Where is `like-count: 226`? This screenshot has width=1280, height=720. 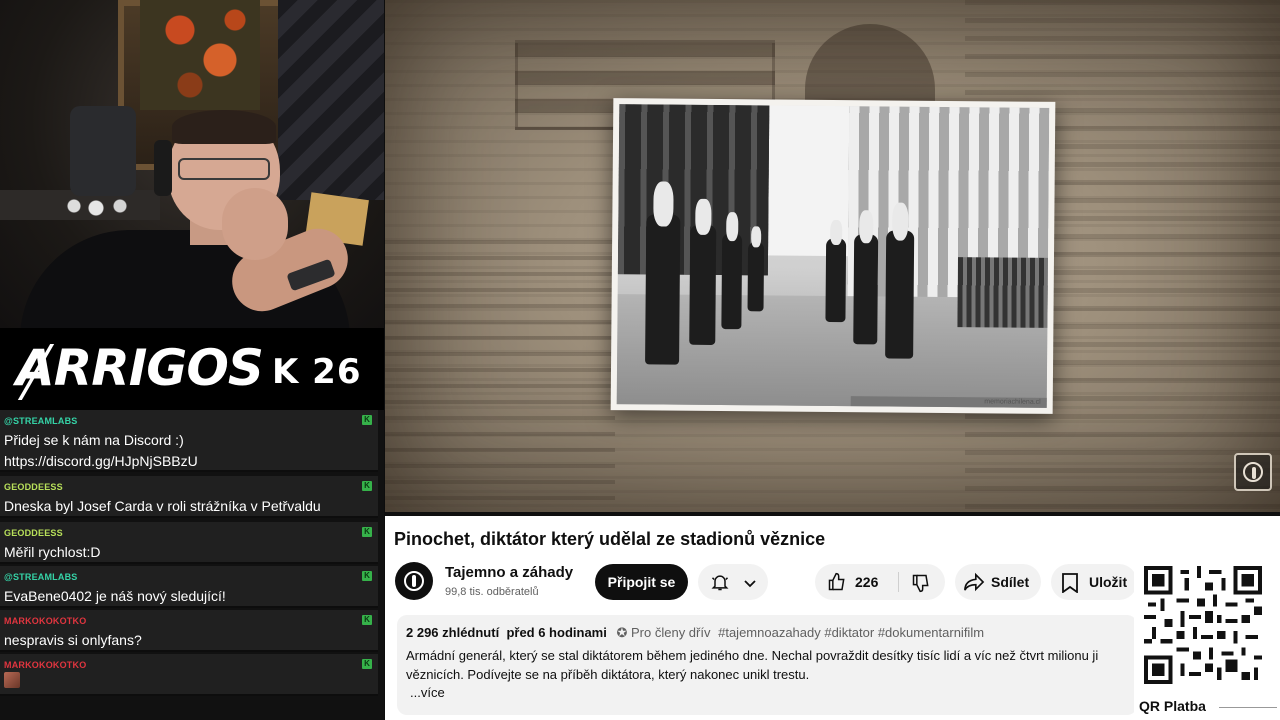 like-count: 226 is located at coordinates (866, 582).